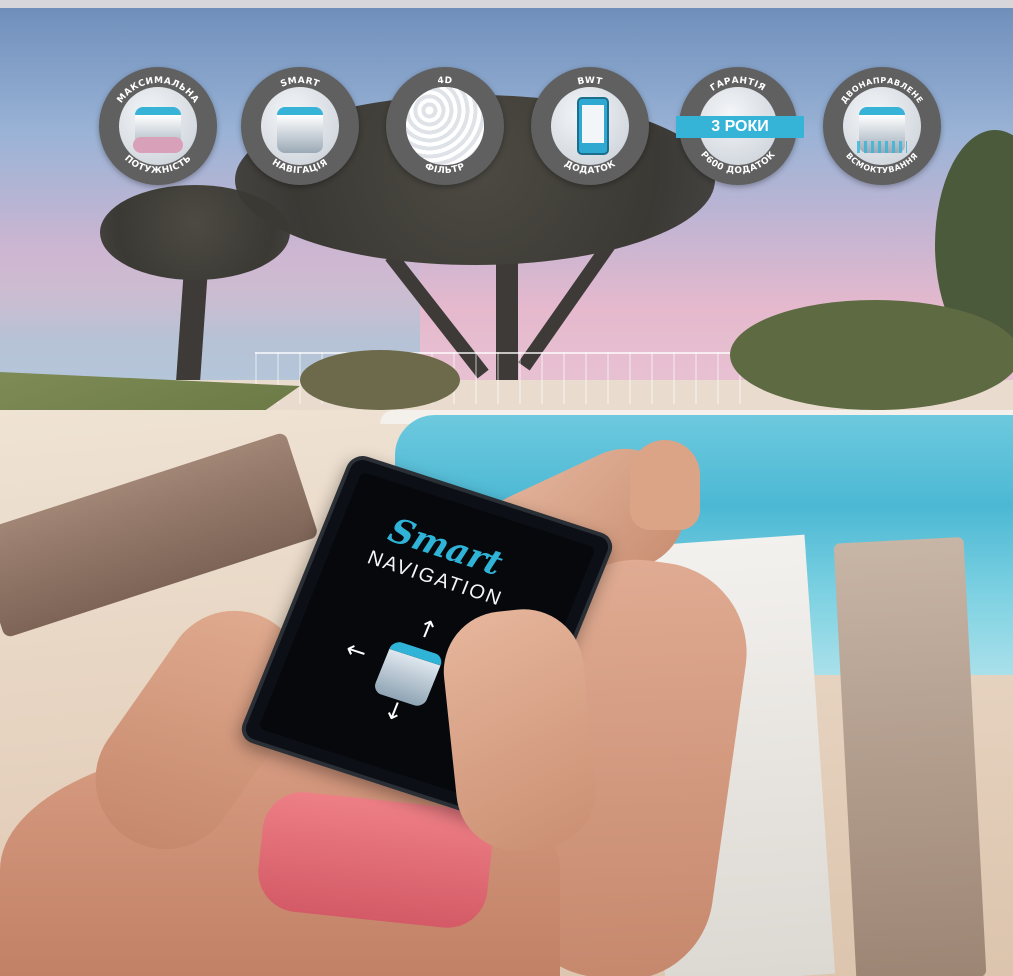 This screenshot has height=976, width=1013. I want to click on badge-top-label: ДВОНАПРАВЛЕНЕ, so click(881, 90).